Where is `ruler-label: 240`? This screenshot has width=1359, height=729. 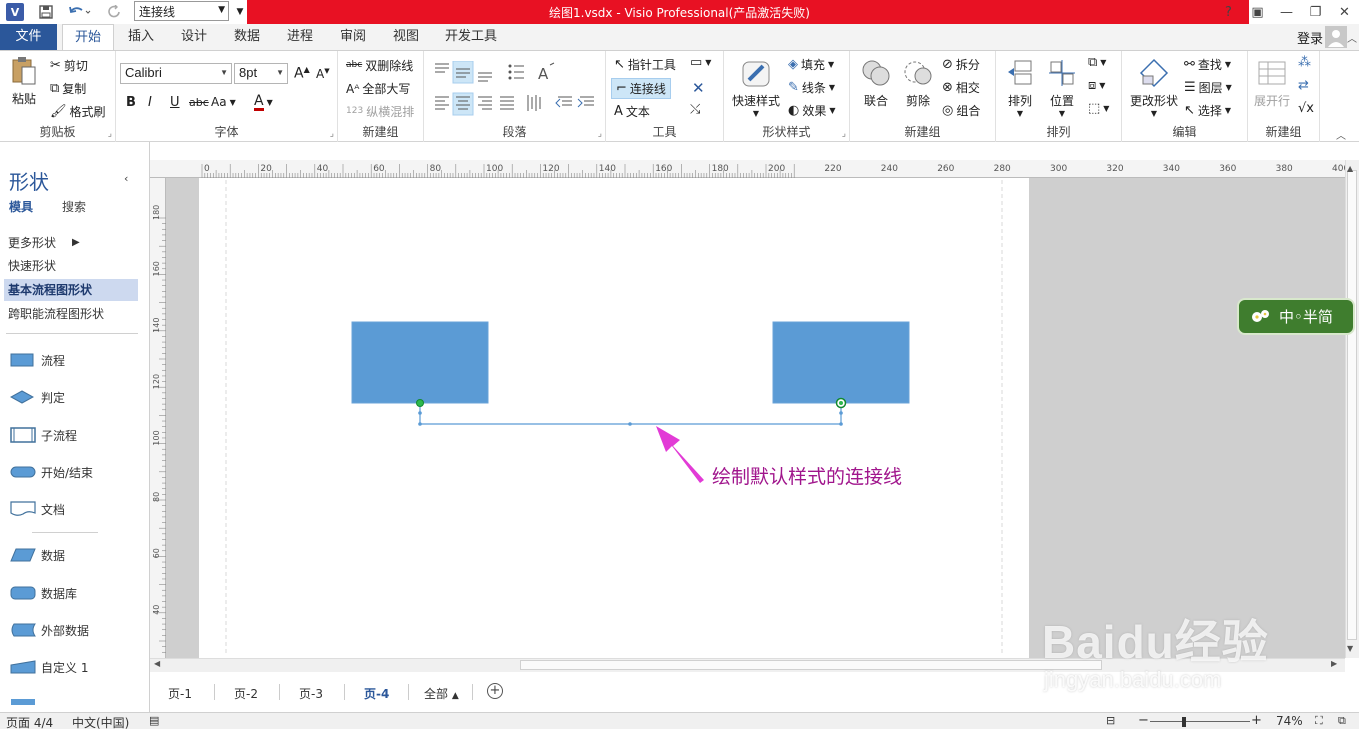 ruler-label: 240 is located at coordinates (889, 169).